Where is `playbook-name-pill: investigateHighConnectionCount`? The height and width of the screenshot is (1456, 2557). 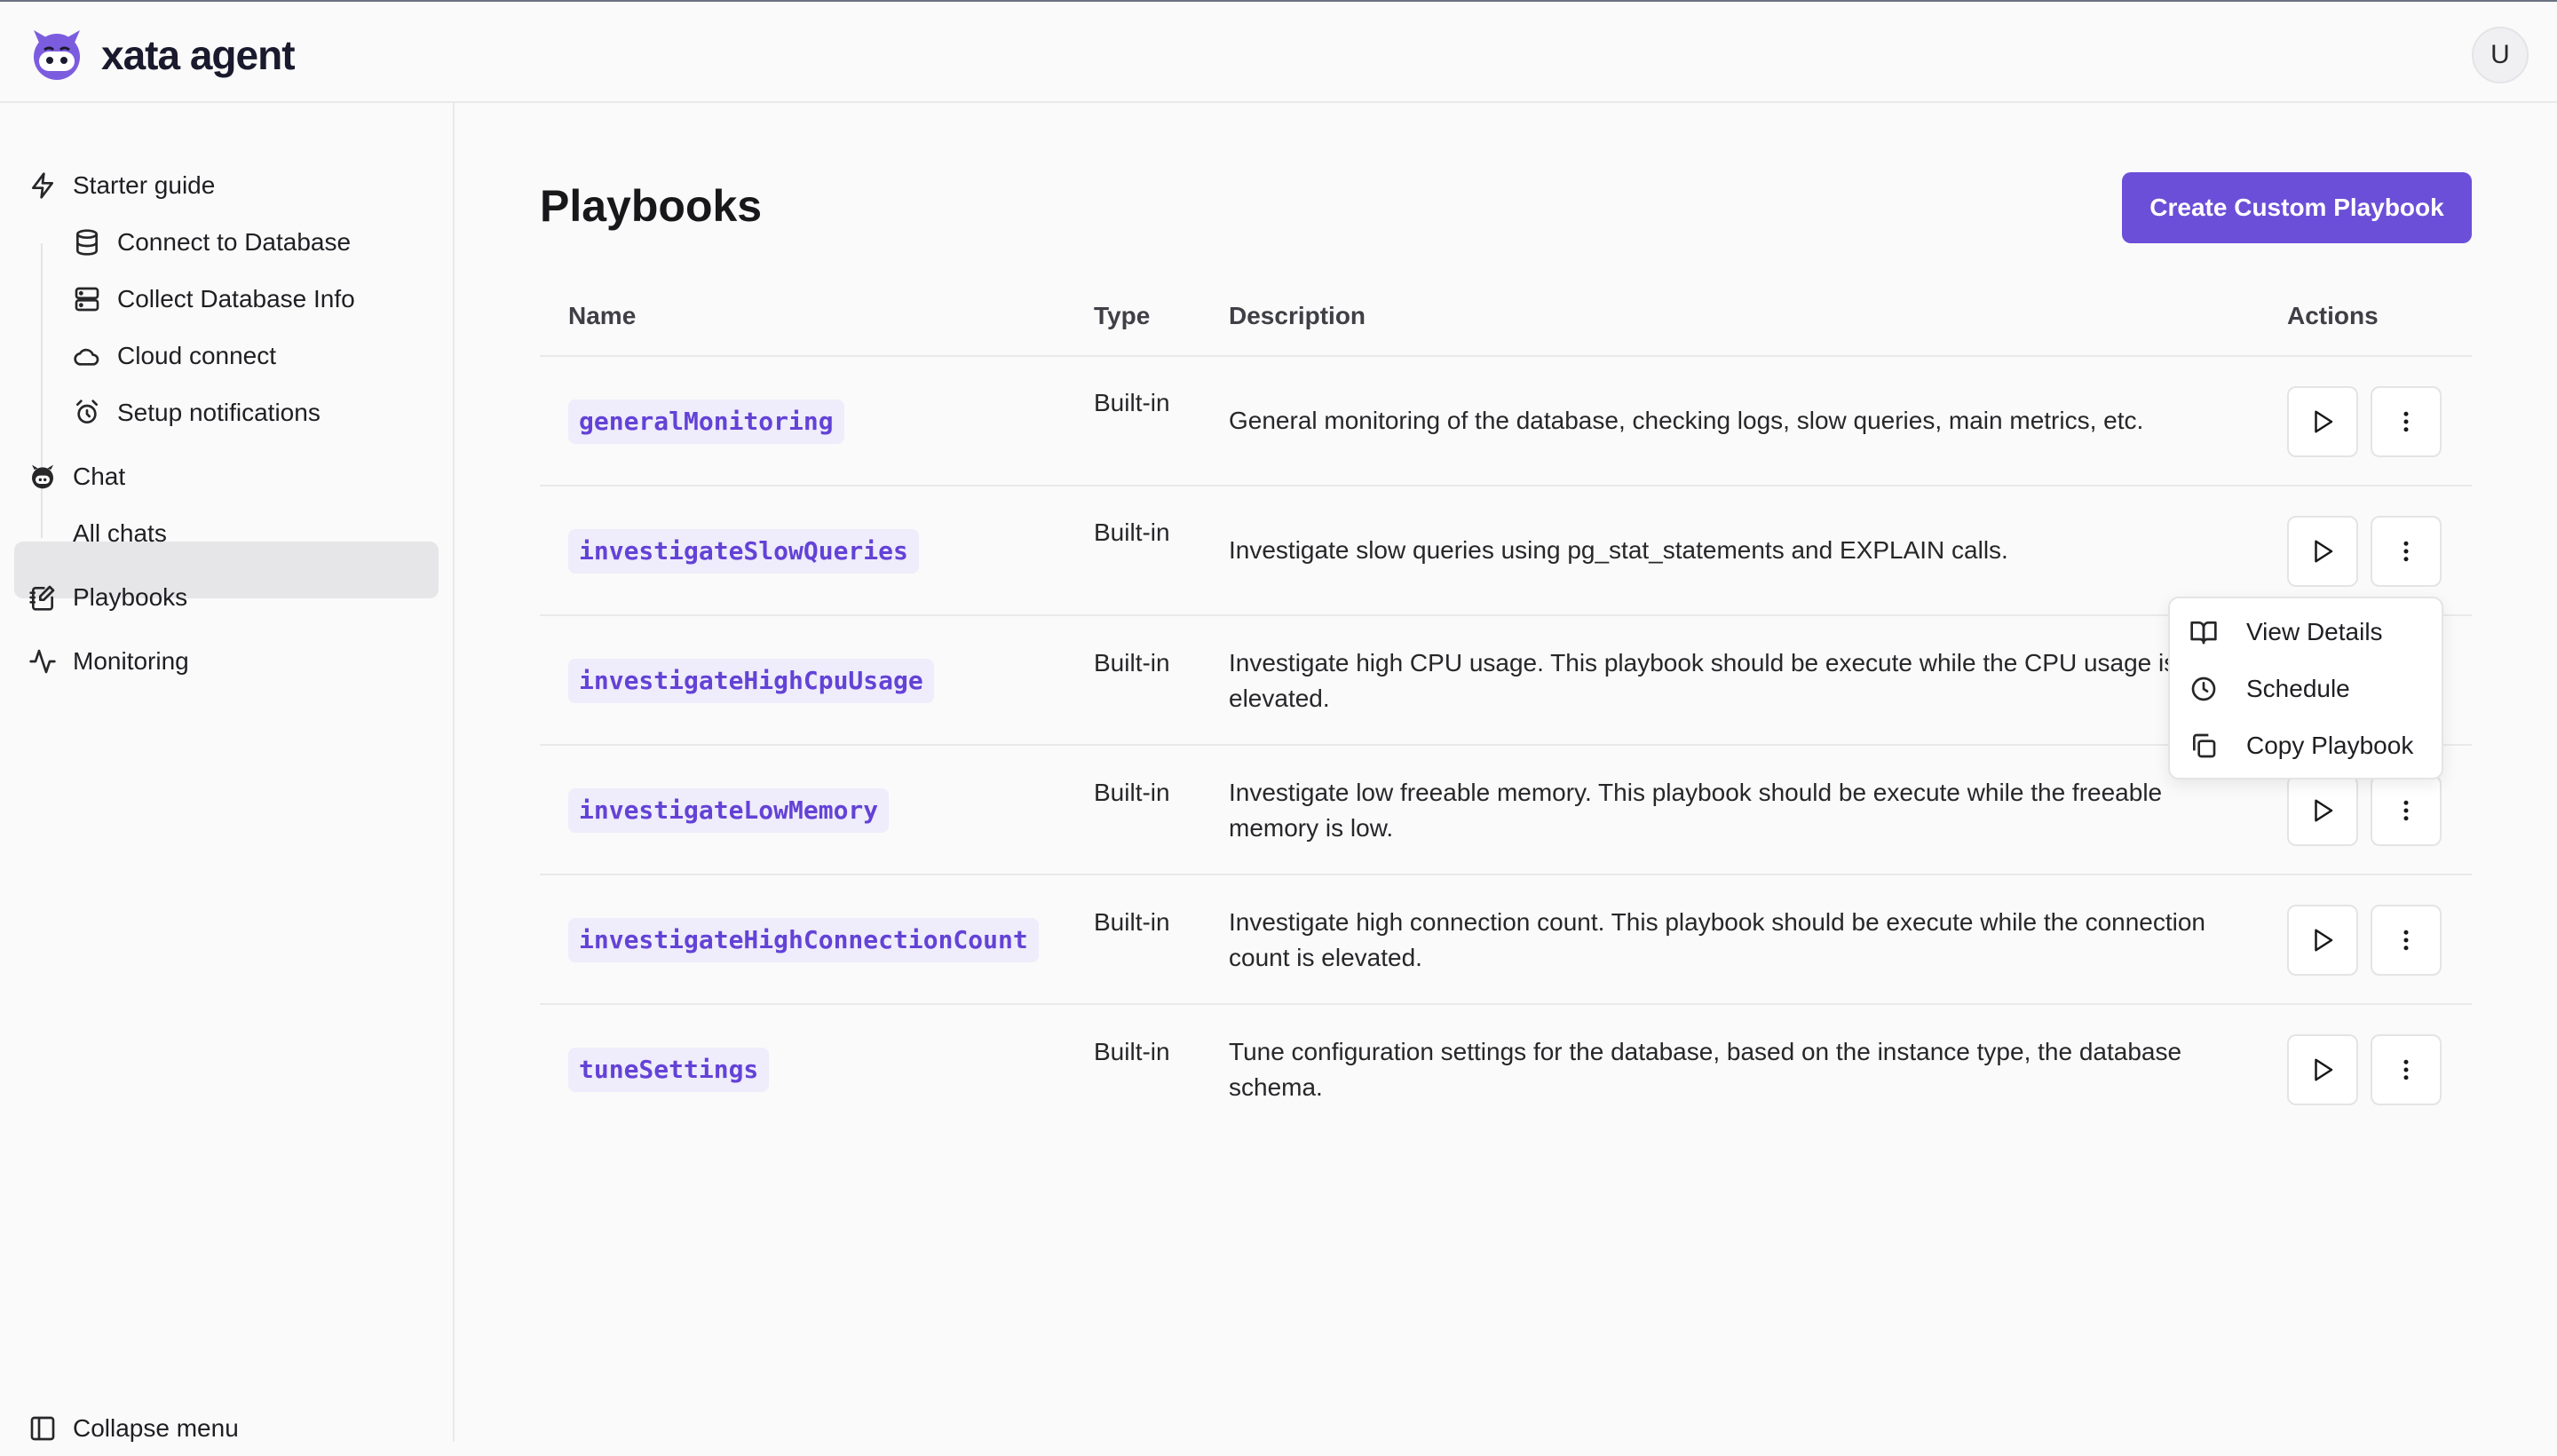
playbook-name-pill: investigateHighConnectionCount is located at coordinates (803, 940).